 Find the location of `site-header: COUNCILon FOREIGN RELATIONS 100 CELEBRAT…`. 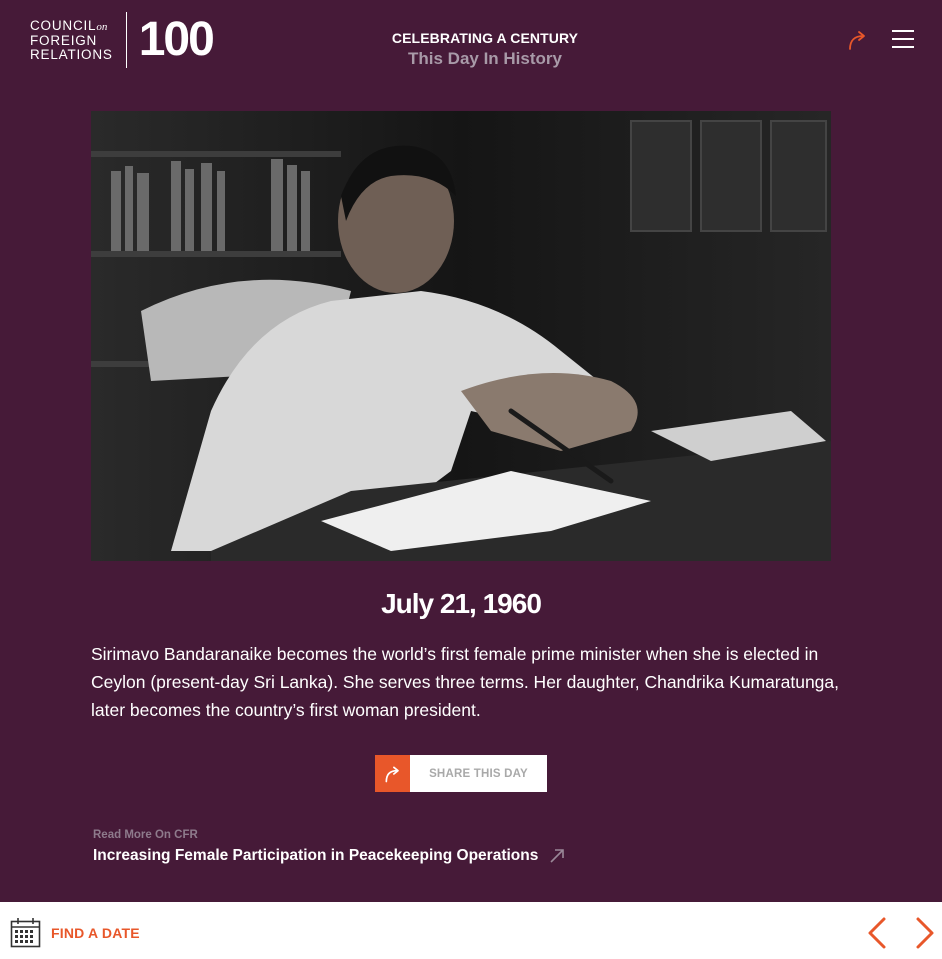

site-header: COUNCILon FOREIGN RELATIONS 100 CELEBRAT… is located at coordinates (471, 45).